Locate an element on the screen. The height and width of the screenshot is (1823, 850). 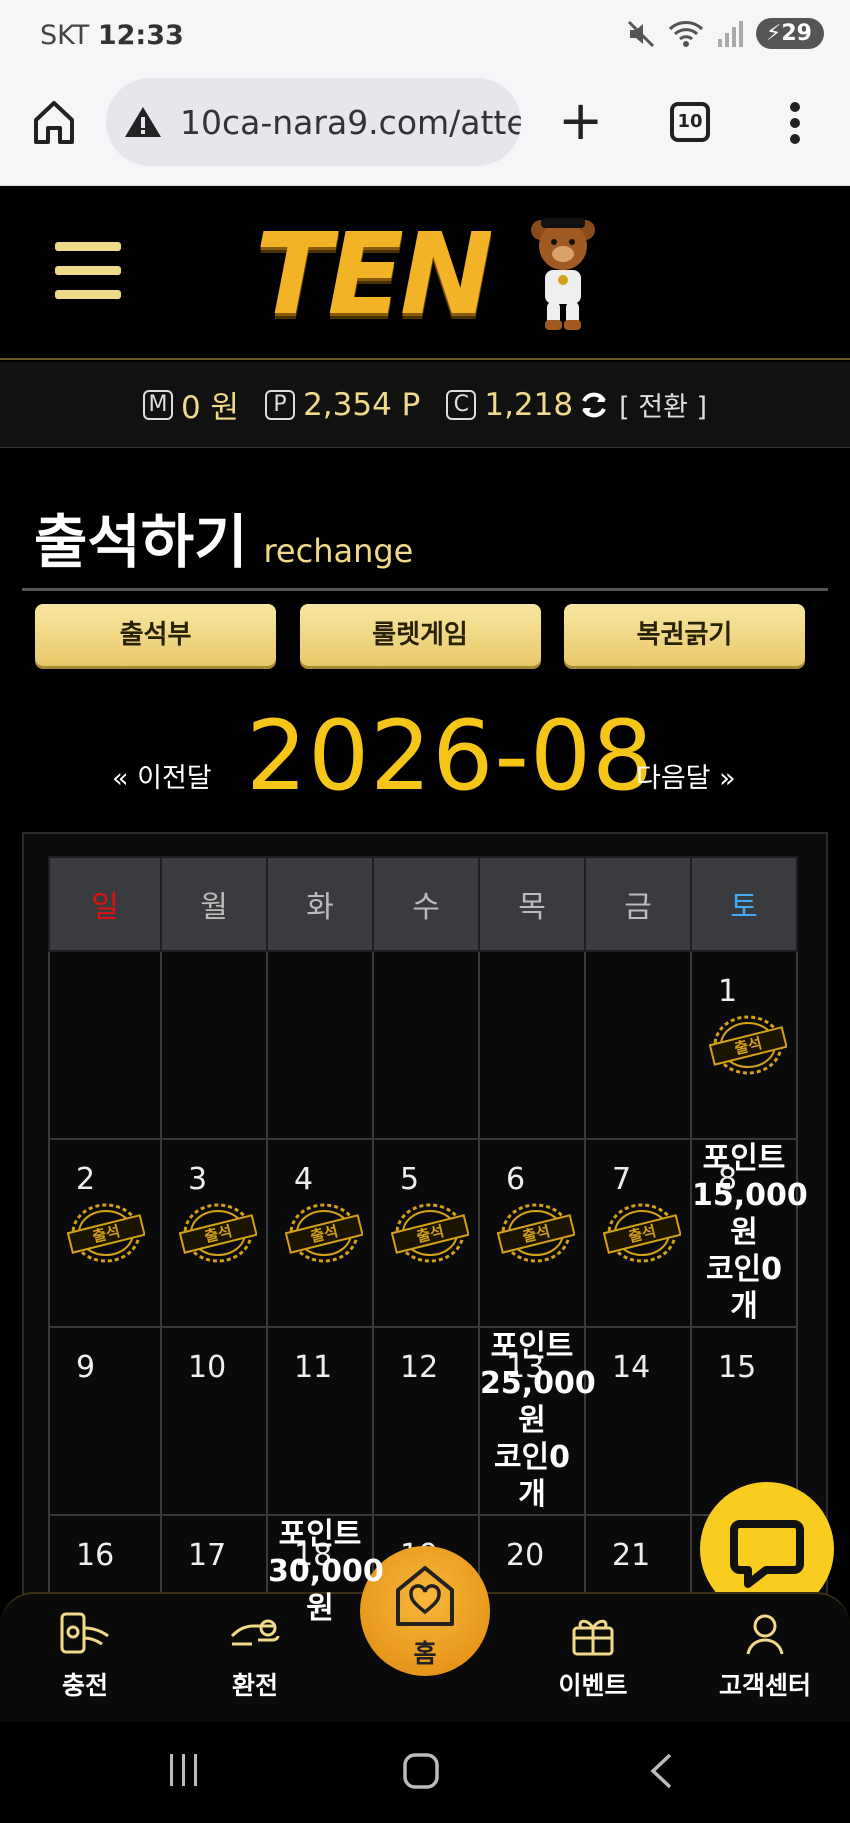
more-menu-icon is located at coordinates (795, 123).